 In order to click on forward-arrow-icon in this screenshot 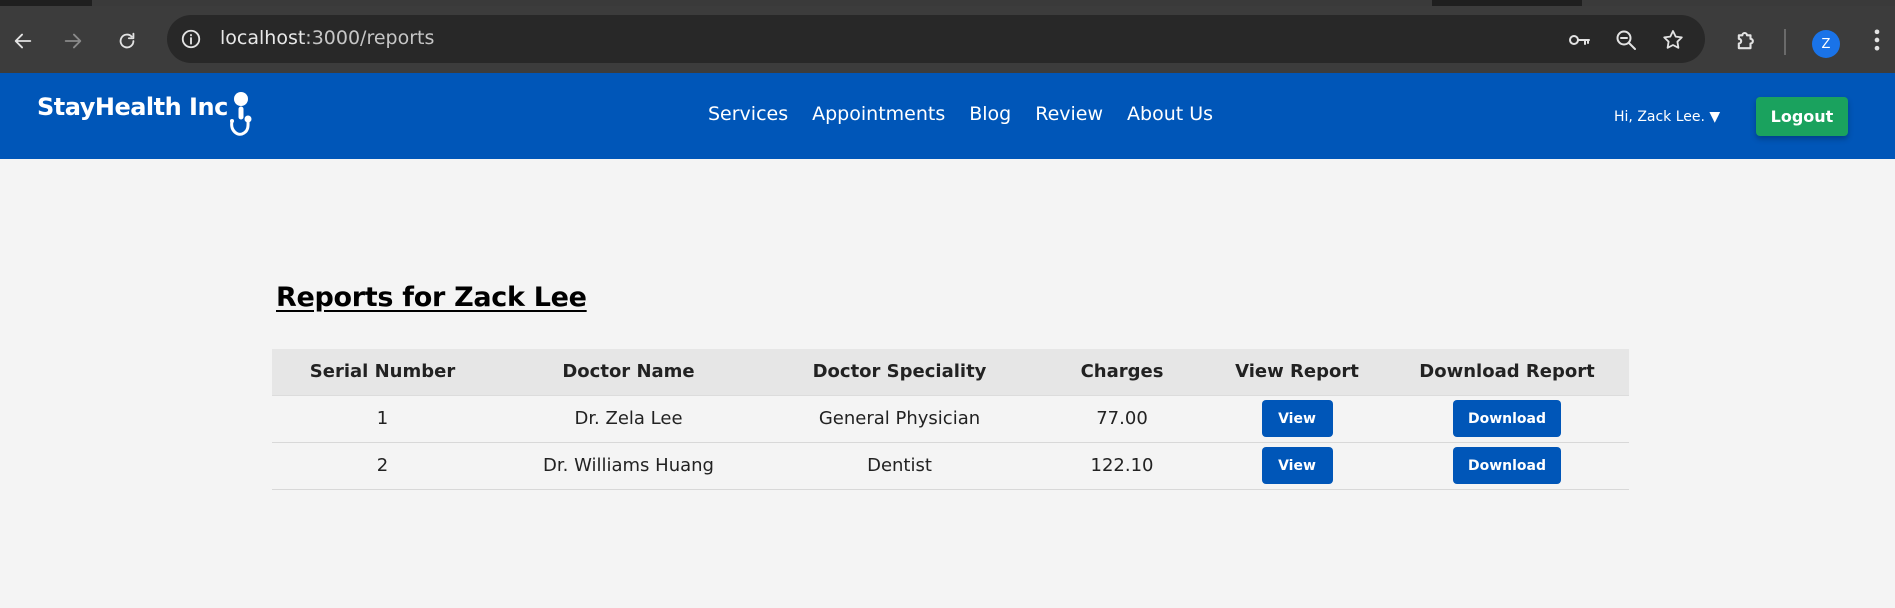, I will do `click(73, 41)`.